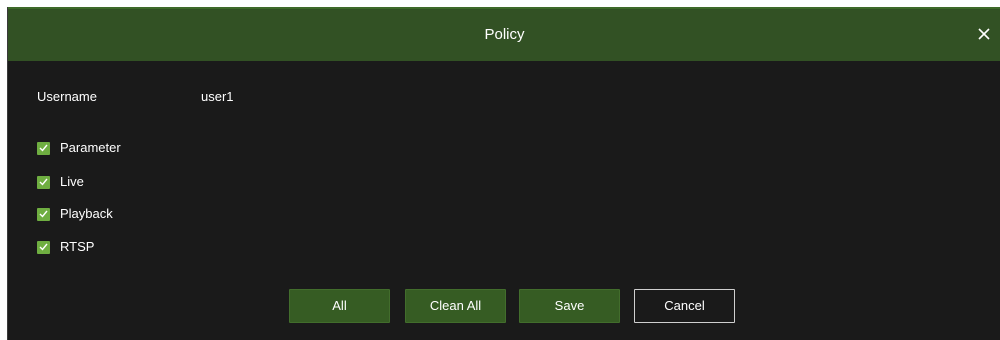 Image resolution: width=1000 pixels, height=340 pixels. I want to click on close-button, so click(984, 34).